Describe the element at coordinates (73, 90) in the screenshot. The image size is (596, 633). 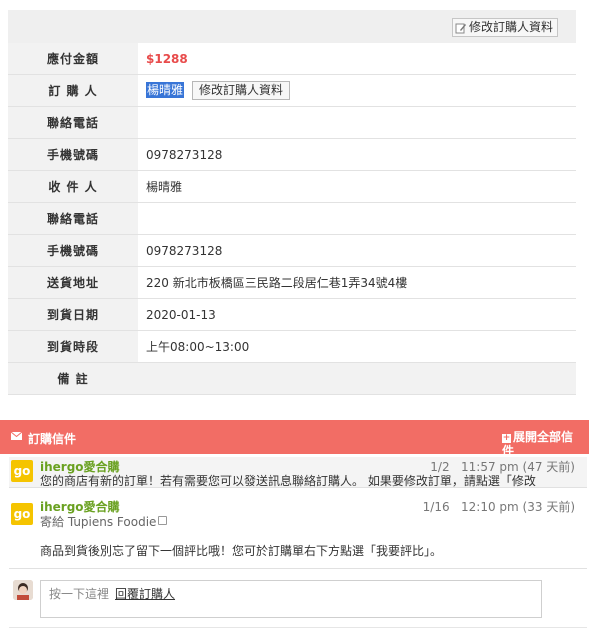
I see `row-label: 訂 購 人` at that location.